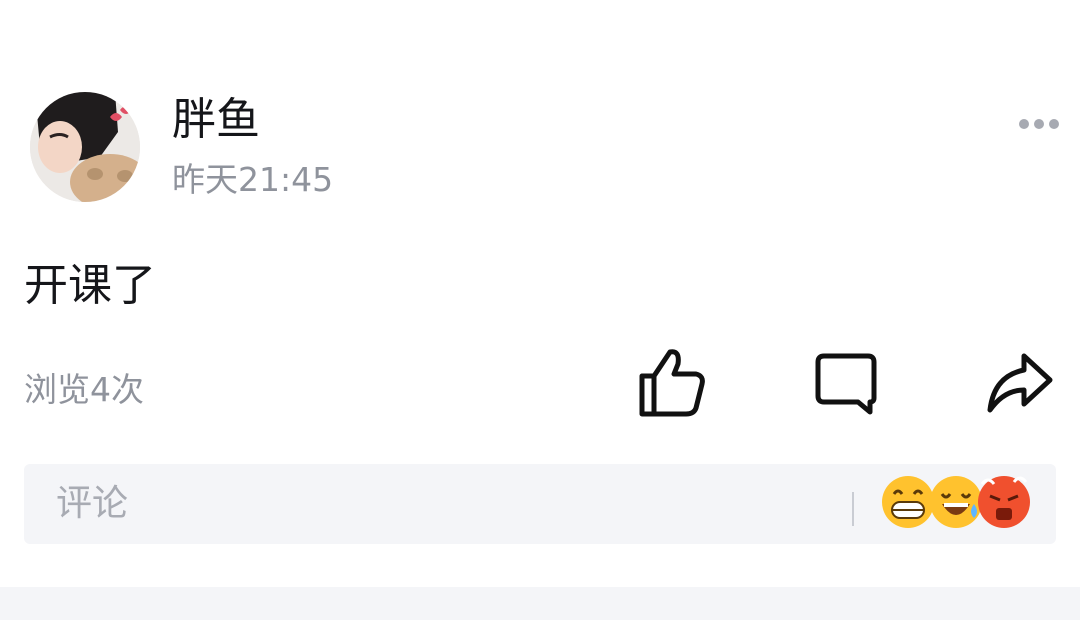 The width and height of the screenshot is (1080, 620). I want to click on comment-divider, so click(853, 509).